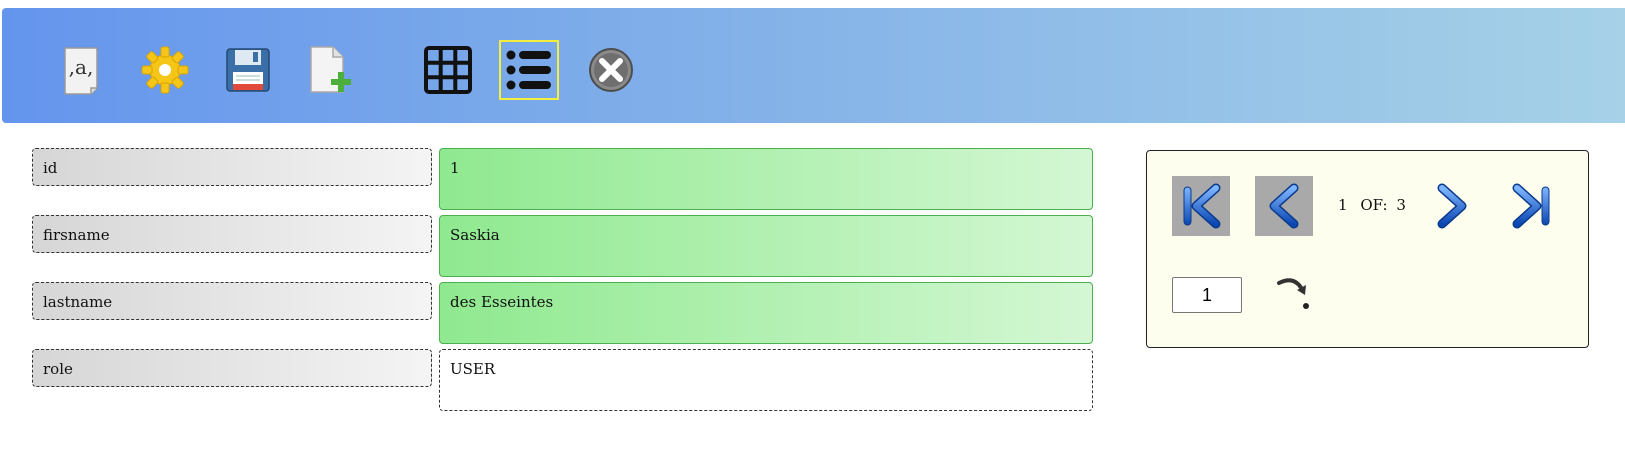 Image resolution: width=1625 pixels, height=459 pixels. I want to click on current-page: 1, so click(1343, 205).